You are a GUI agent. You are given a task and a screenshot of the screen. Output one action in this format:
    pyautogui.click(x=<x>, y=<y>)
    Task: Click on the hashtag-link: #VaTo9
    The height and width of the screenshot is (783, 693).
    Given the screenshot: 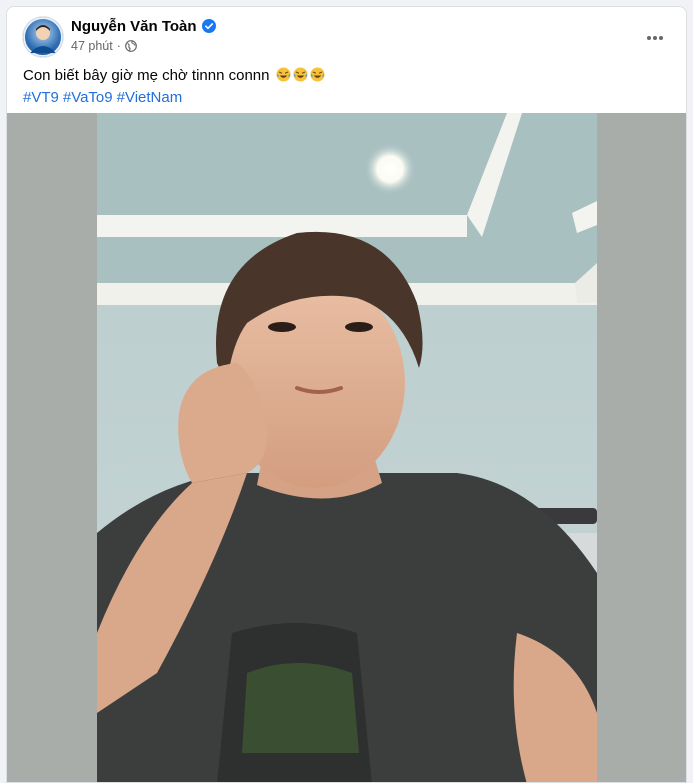 What is the action you would take?
    pyautogui.click(x=88, y=97)
    